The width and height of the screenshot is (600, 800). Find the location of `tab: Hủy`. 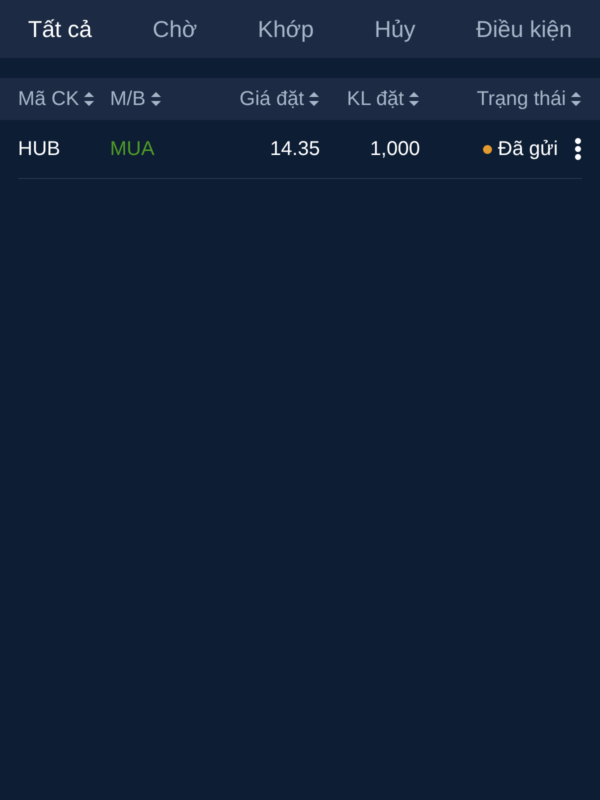

tab: Hủy is located at coordinates (395, 29).